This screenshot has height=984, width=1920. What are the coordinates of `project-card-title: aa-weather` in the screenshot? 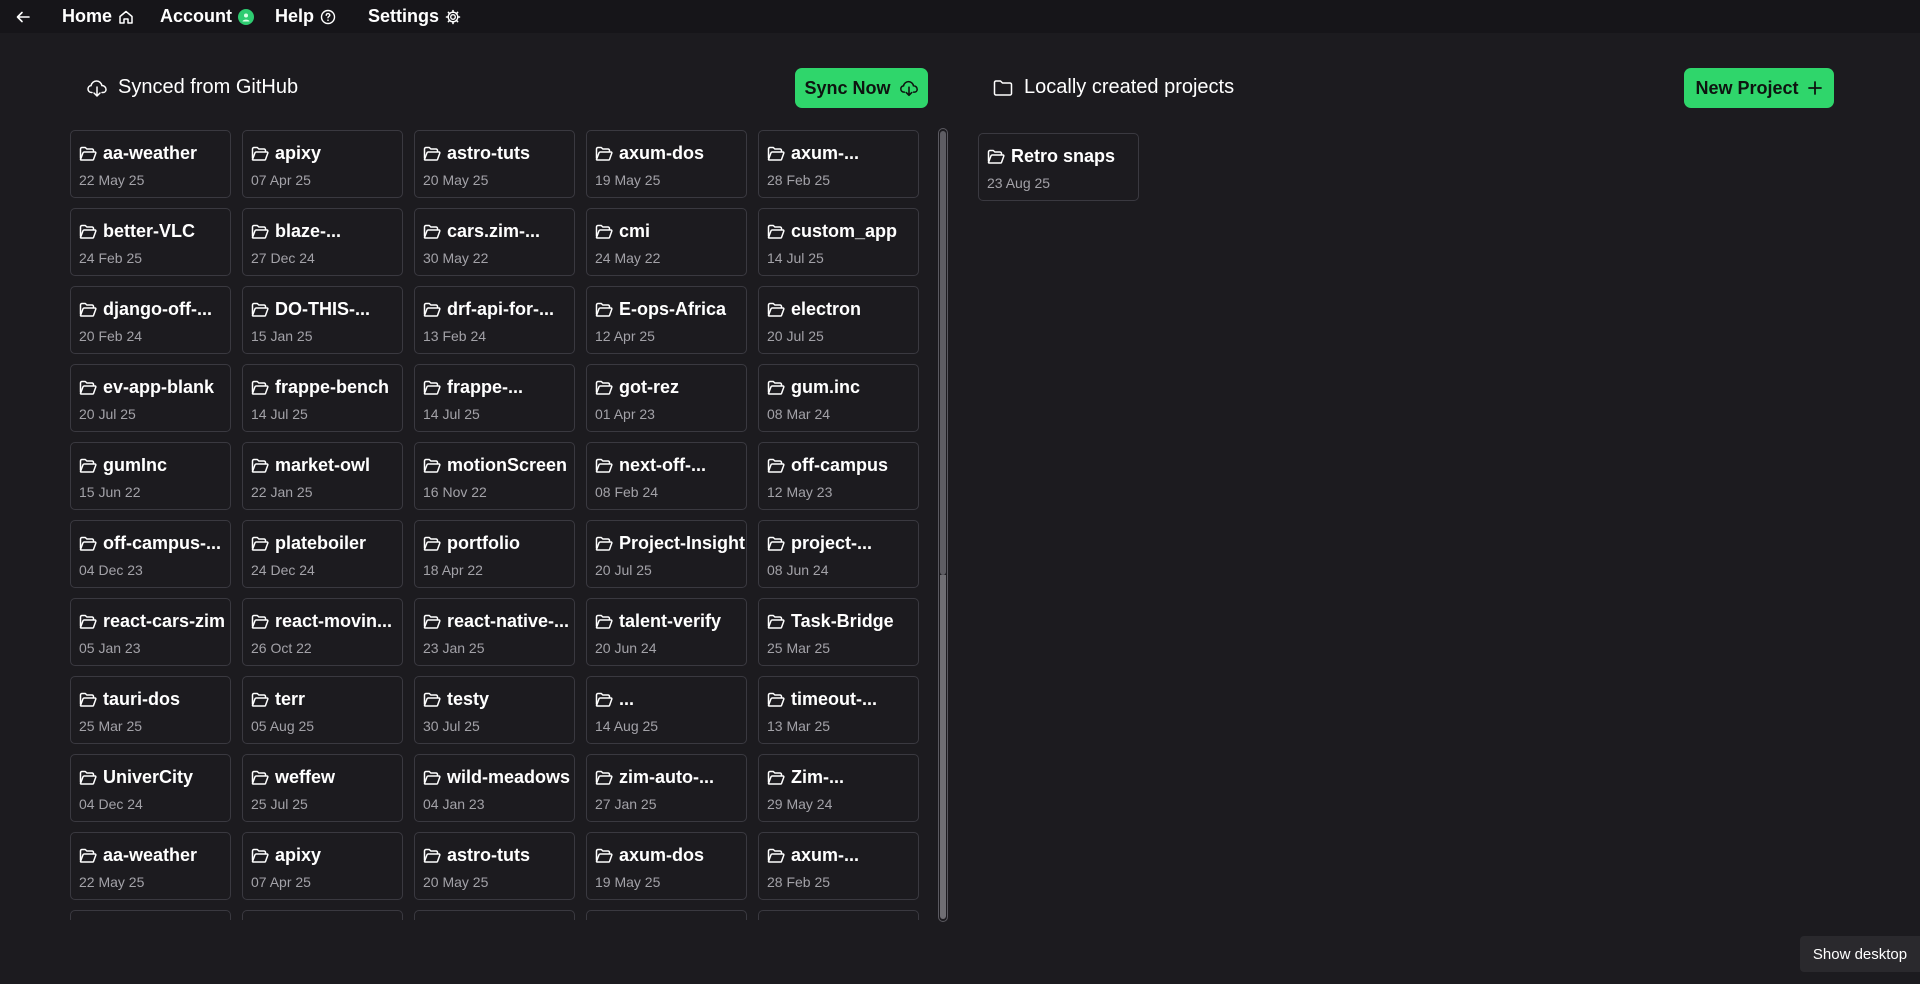 It's located at (154, 153).